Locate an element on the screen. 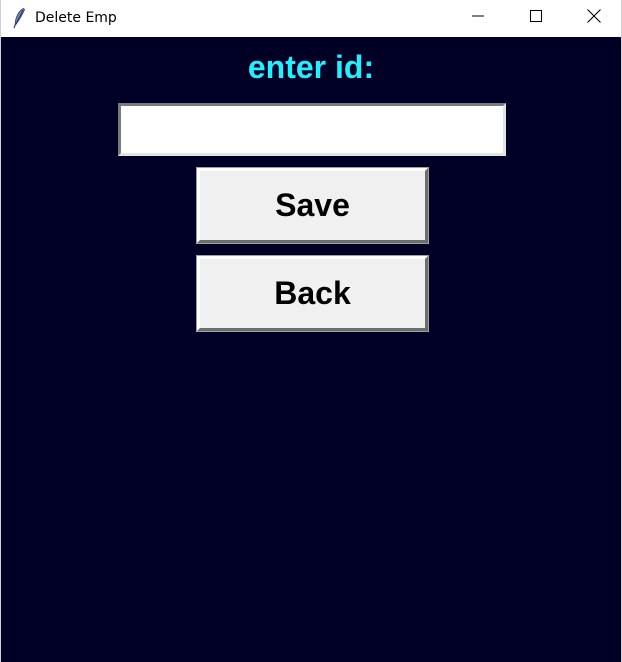 The width and height of the screenshot is (622, 662). close-button is located at coordinates (593, 18).